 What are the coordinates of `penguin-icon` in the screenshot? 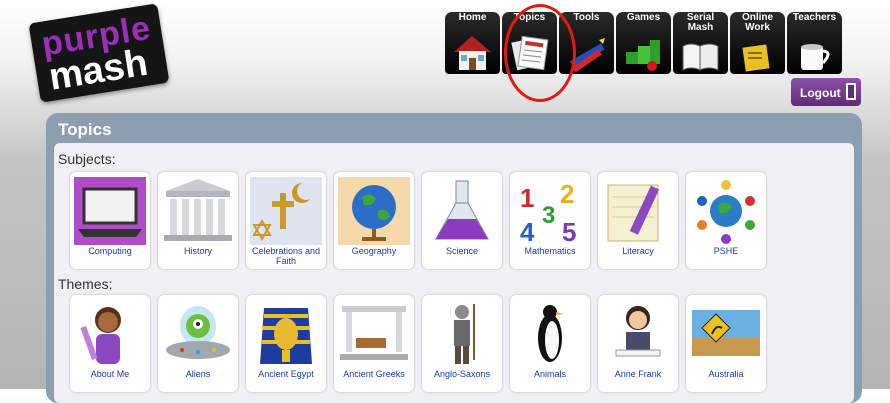 It's located at (551, 333).